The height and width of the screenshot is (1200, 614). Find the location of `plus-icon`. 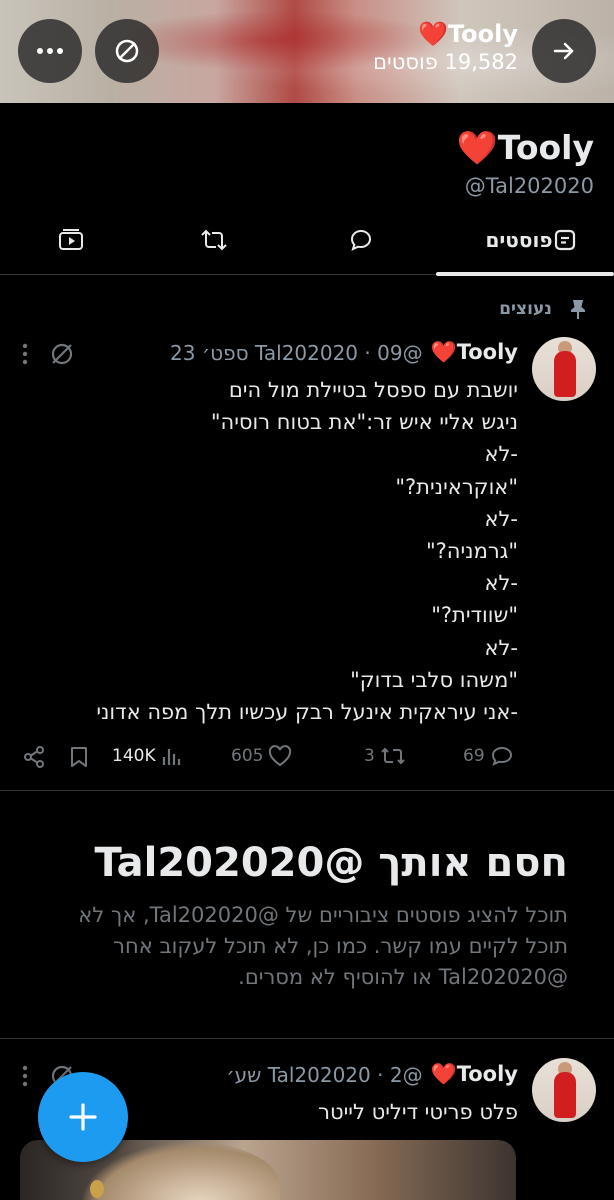

plus-icon is located at coordinates (83, 1117).